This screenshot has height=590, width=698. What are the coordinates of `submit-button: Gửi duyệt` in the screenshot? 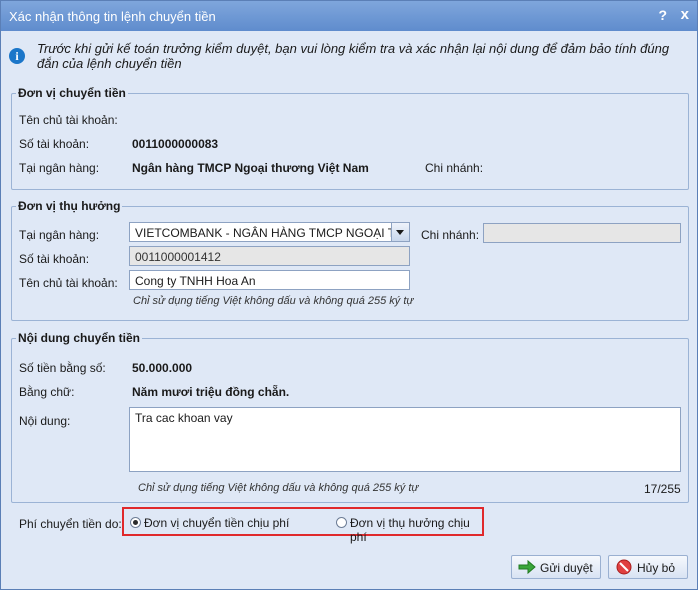 It's located at (556, 567).